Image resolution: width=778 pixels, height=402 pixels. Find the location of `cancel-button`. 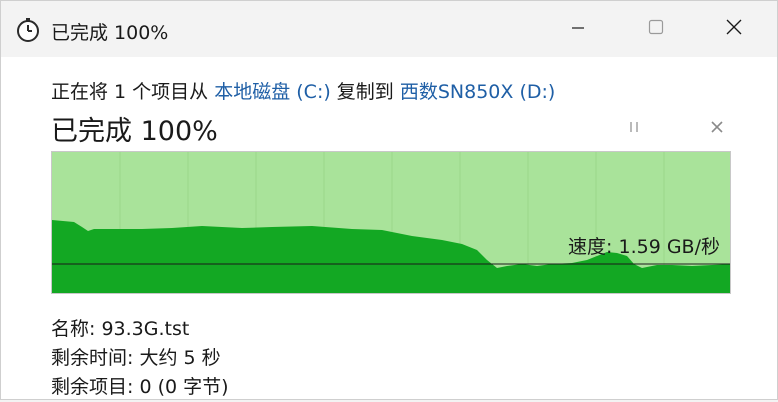

cancel-button is located at coordinates (717, 128).